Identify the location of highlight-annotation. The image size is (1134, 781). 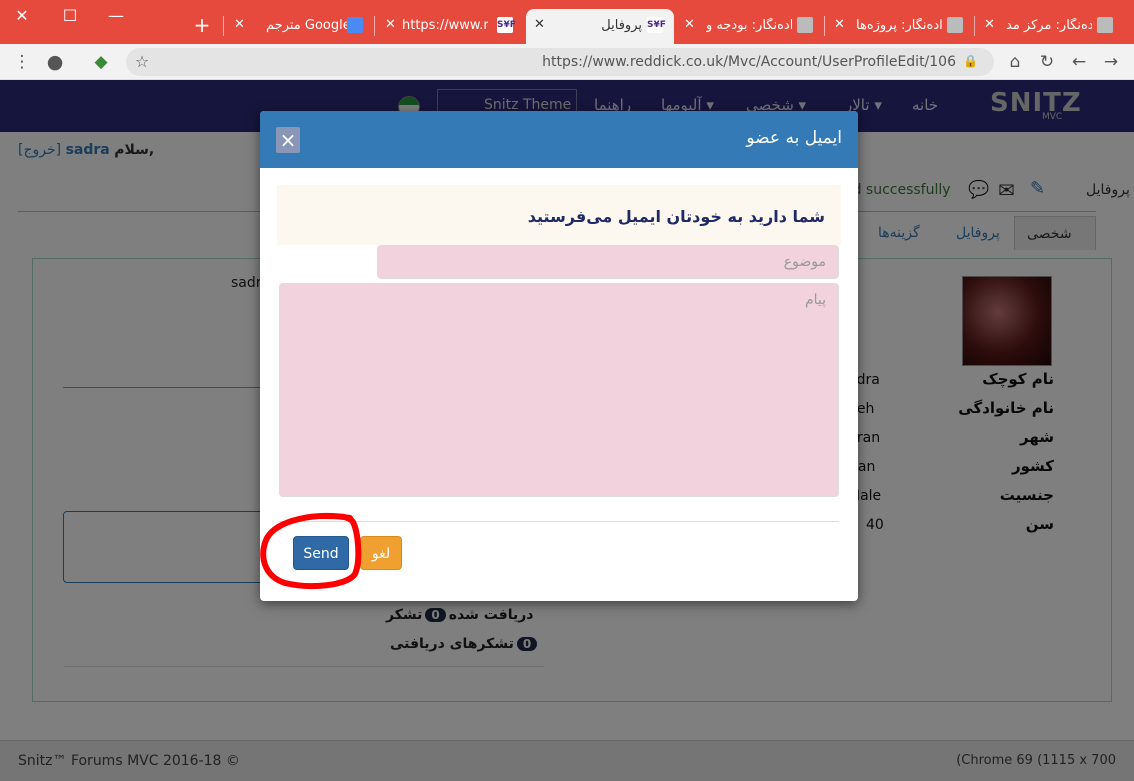
(311, 551).